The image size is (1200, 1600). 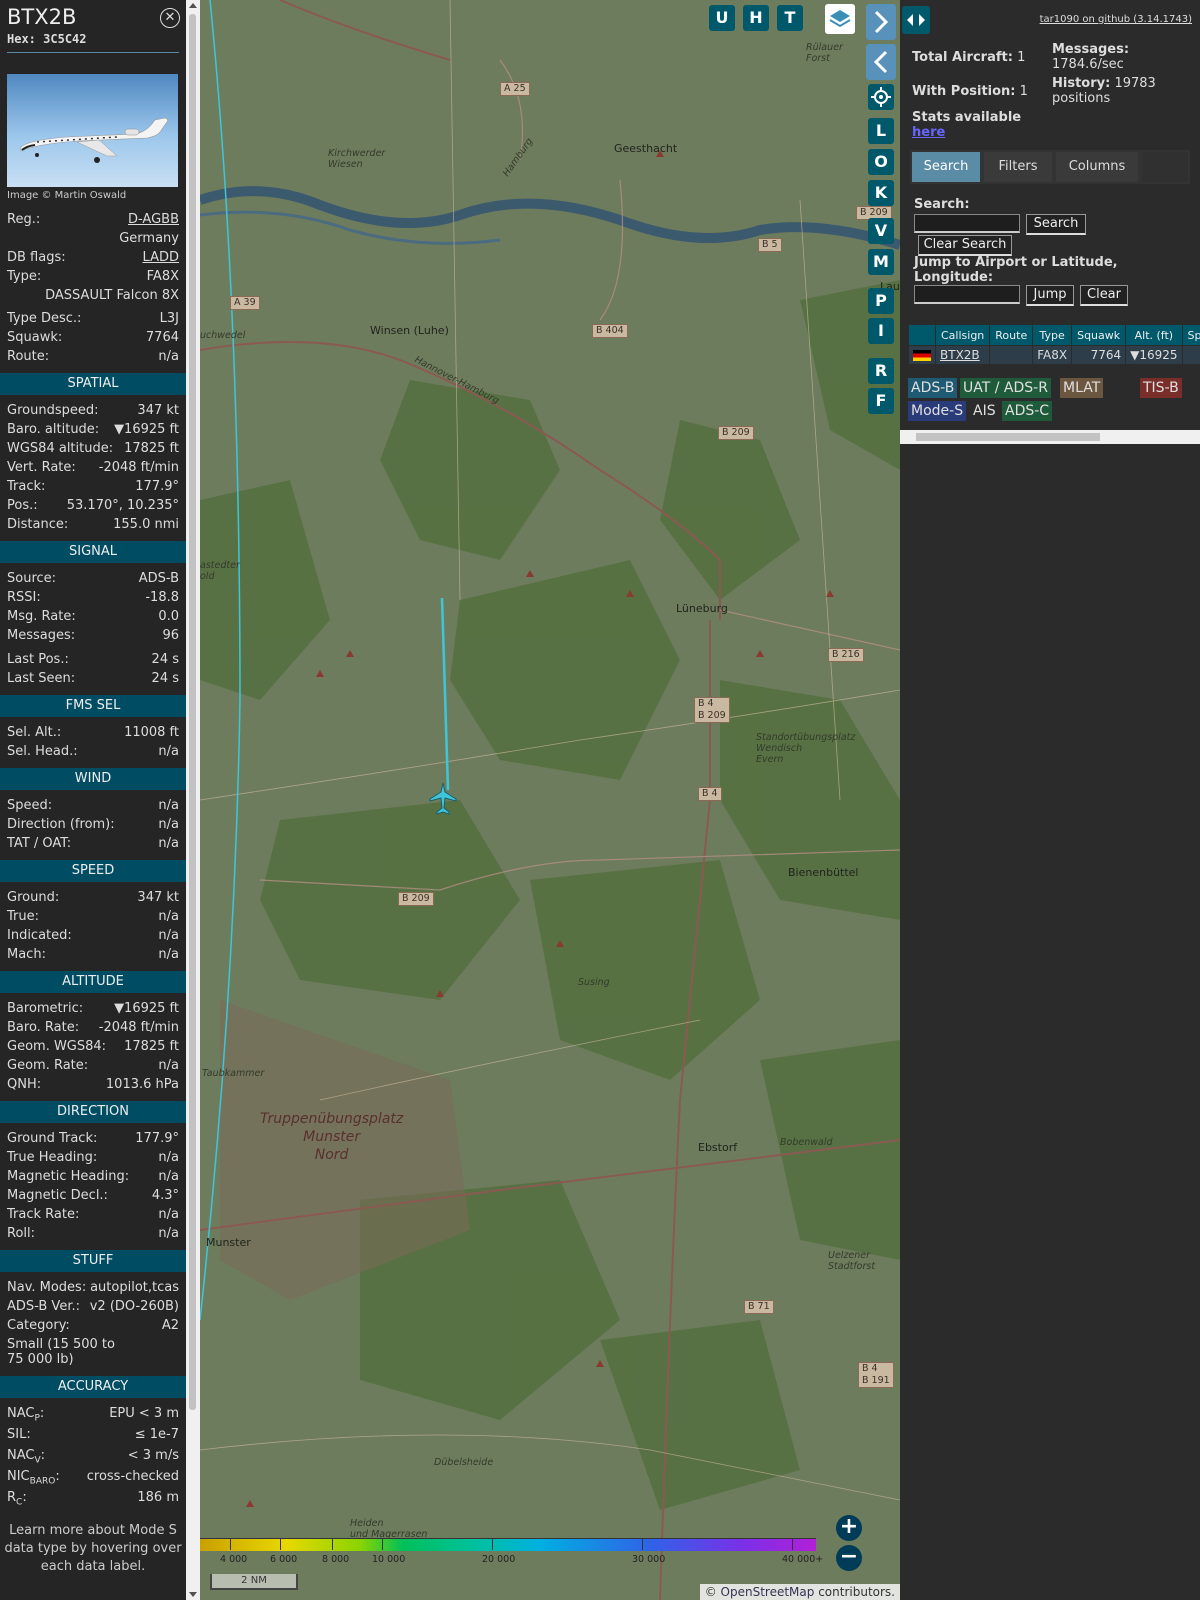 What do you see at coordinates (19, 1434) in the screenshot?
I see `accuracy-label: SIL:` at bounding box center [19, 1434].